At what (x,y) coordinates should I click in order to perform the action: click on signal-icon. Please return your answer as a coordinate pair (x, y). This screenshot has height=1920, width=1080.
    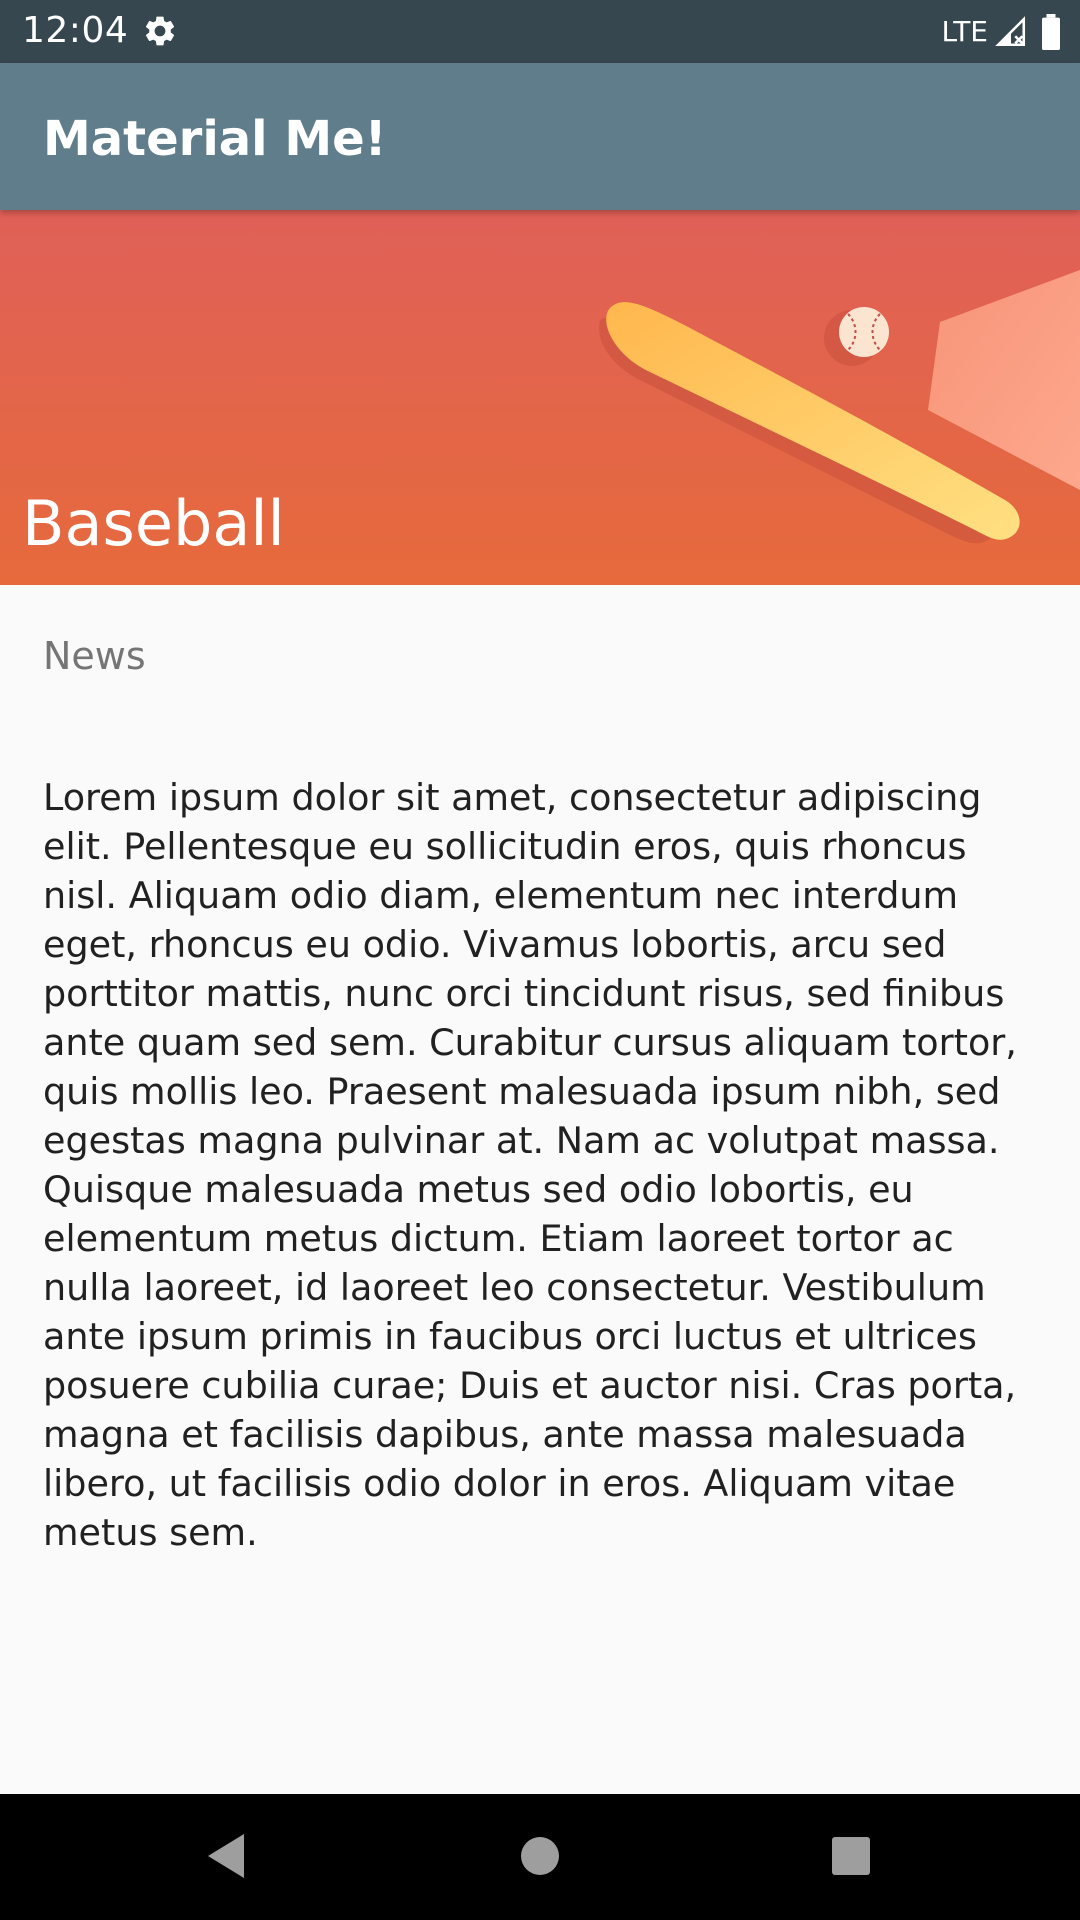
    Looking at the image, I should click on (1010, 31).